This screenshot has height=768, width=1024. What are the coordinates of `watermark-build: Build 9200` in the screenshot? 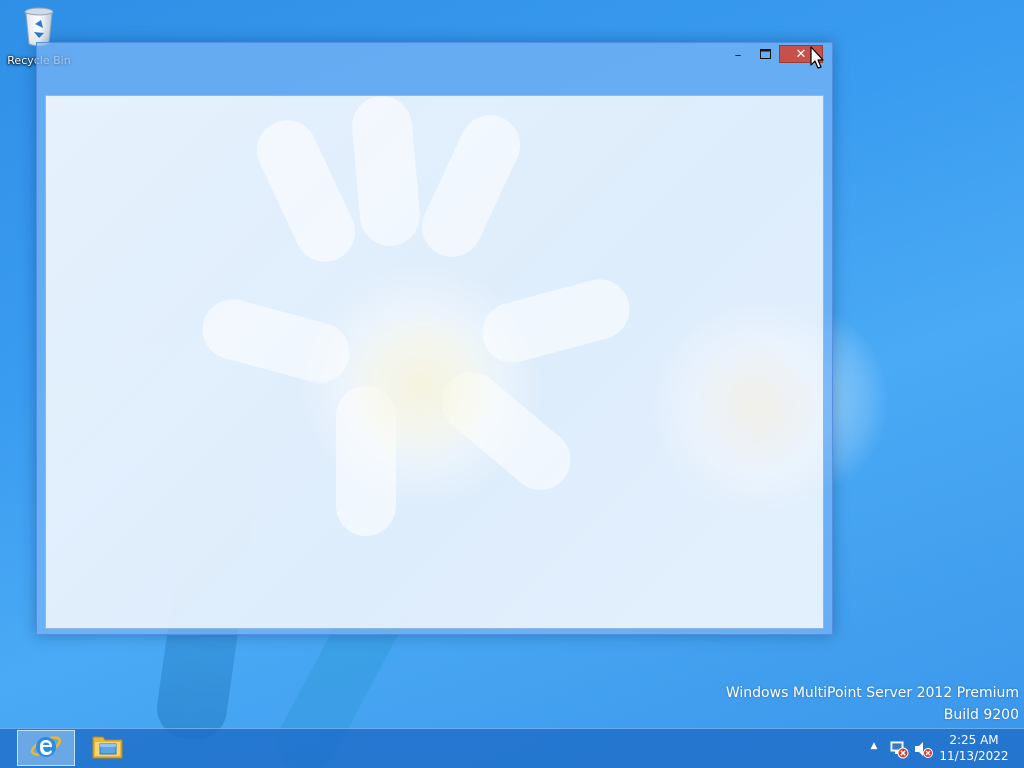 It's located at (981, 715).